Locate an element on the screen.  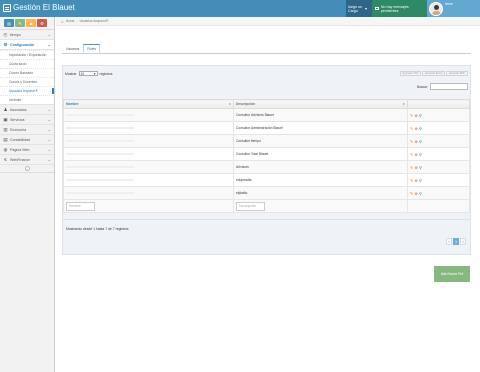
messages-menu: No hay mensajes pendientes is located at coordinates (399, 8).